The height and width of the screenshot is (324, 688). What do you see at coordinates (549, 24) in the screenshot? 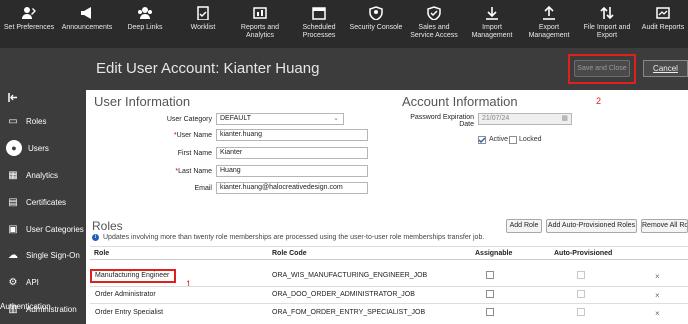
I see `nav-export-management: Export Management` at bounding box center [549, 24].